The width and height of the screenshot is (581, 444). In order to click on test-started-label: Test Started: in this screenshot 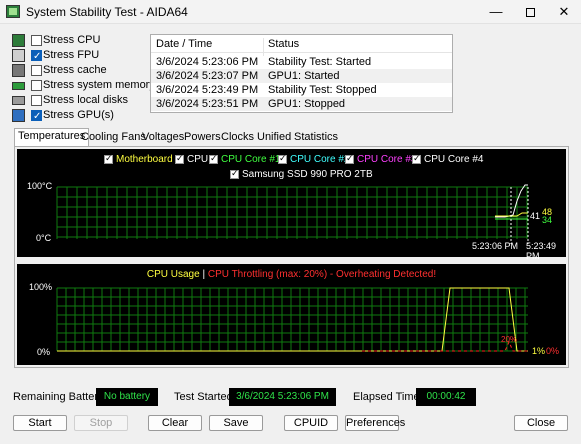, I will do `click(205, 397)`.